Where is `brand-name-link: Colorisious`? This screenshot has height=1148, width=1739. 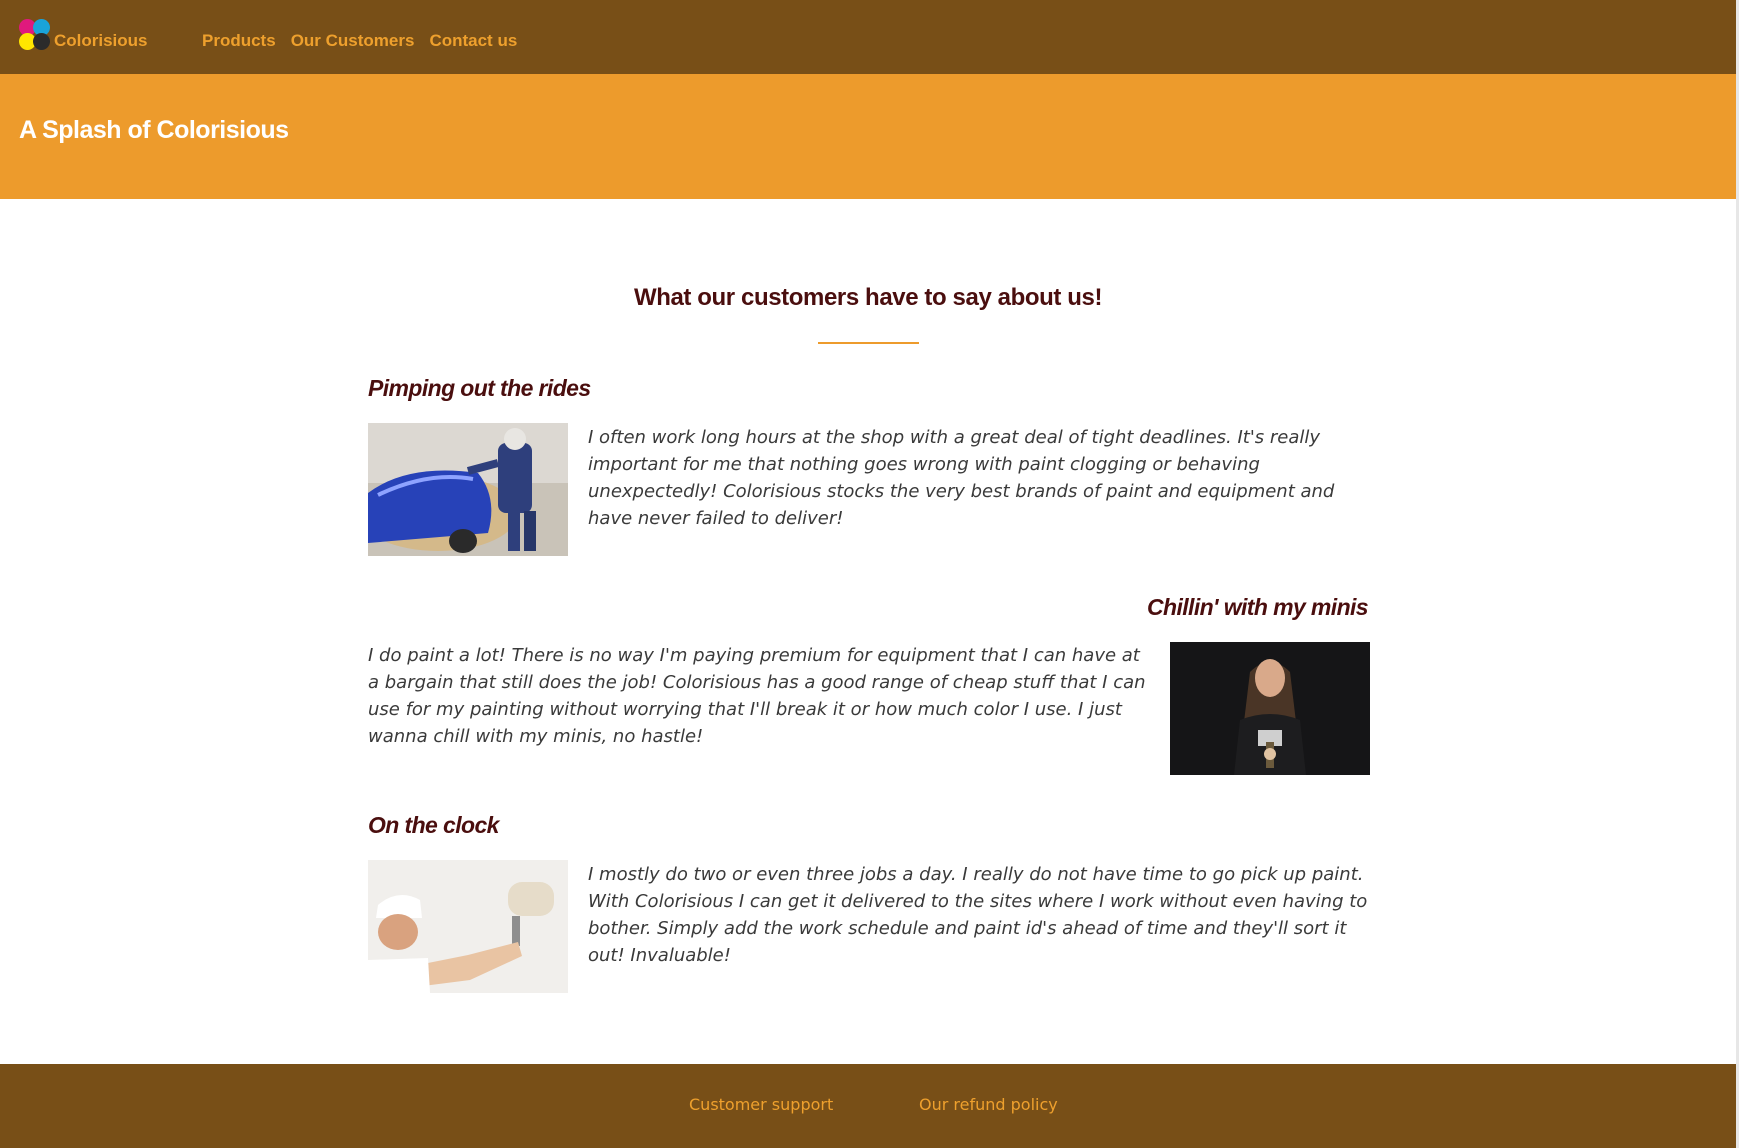 brand-name-link: Colorisious is located at coordinates (101, 41).